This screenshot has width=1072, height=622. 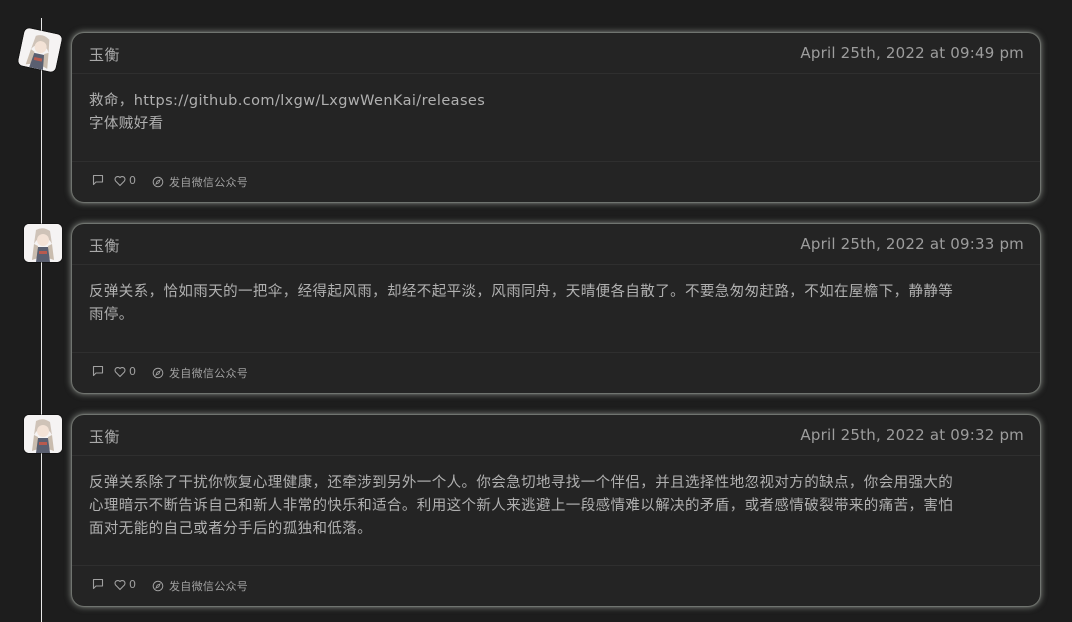 I want to click on post-text-line: 字体贼好看, so click(x=126, y=124).